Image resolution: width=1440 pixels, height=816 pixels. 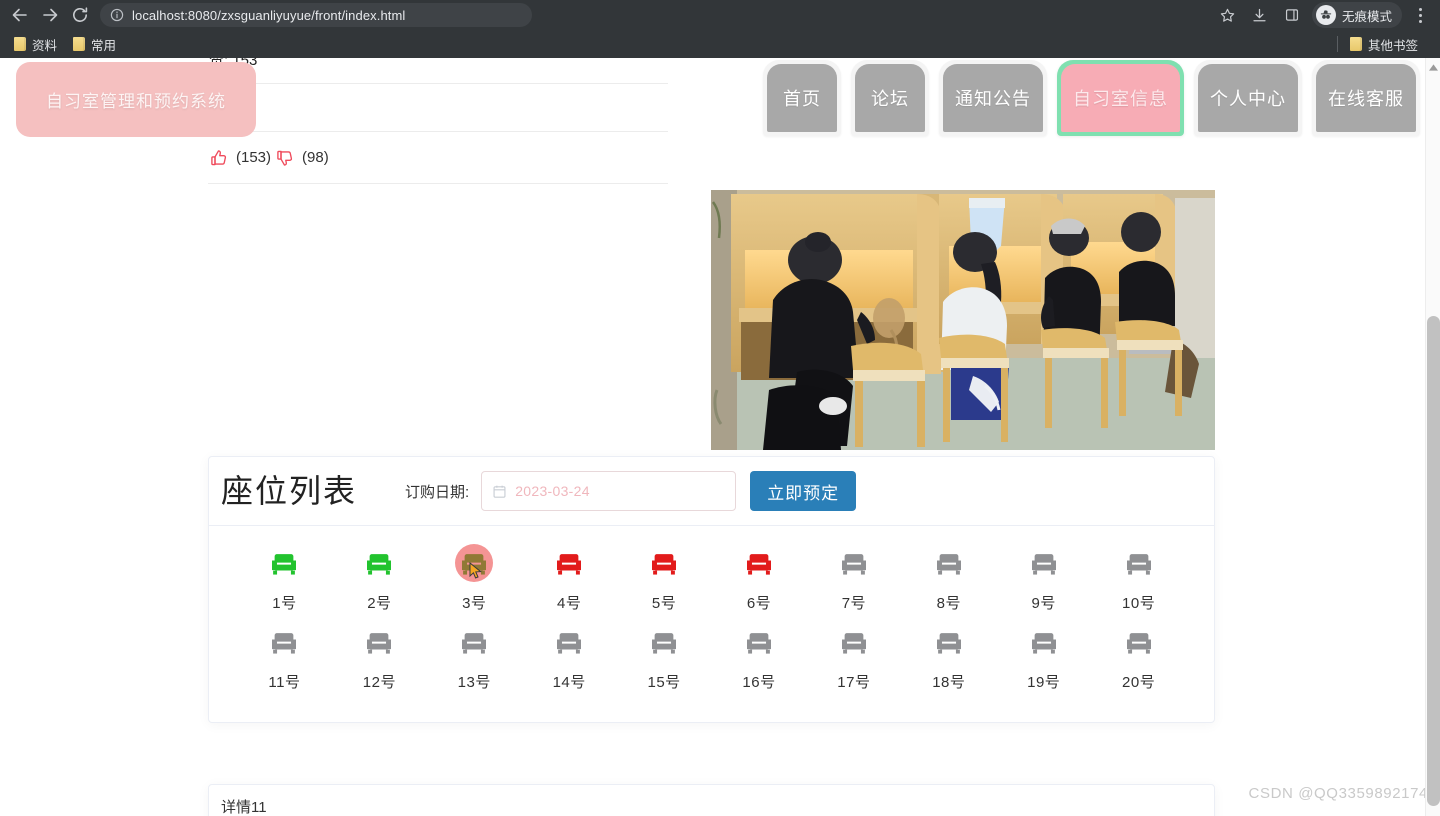 What do you see at coordinates (50, 15) in the screenshot?
I see `forward-icon` at bounding box center [50, 15].